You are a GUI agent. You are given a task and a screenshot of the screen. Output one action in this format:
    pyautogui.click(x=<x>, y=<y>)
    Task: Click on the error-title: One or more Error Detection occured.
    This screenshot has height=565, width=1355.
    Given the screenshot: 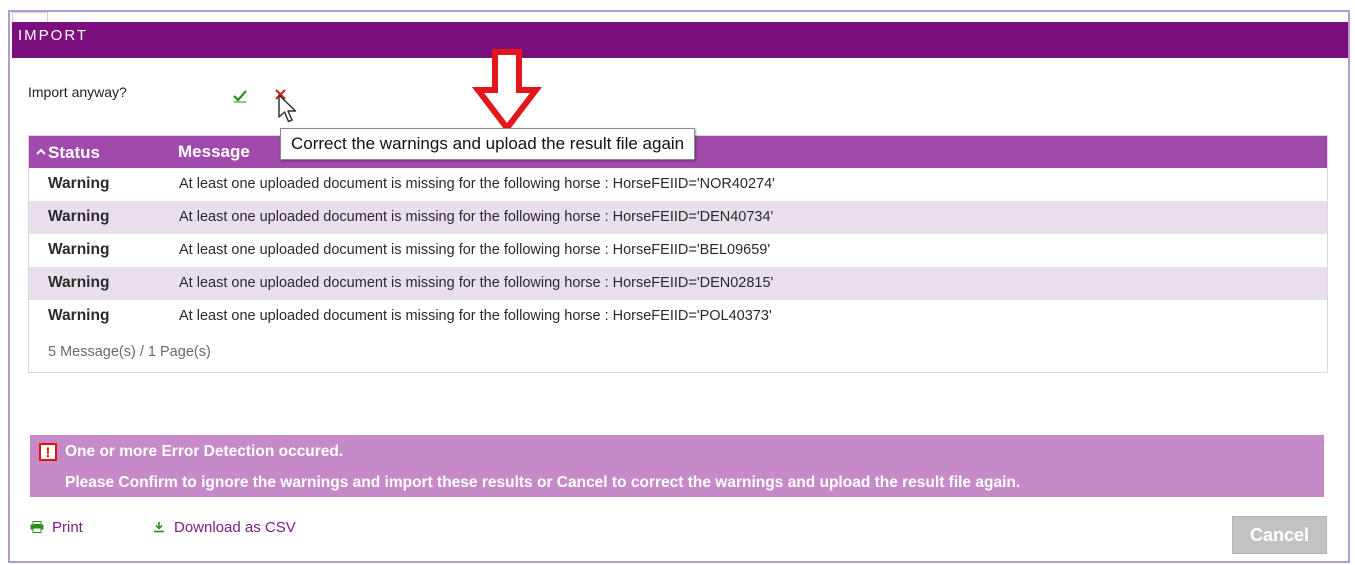 What is the action you would take?
    pyautogui.click(x=204, y=451)
    